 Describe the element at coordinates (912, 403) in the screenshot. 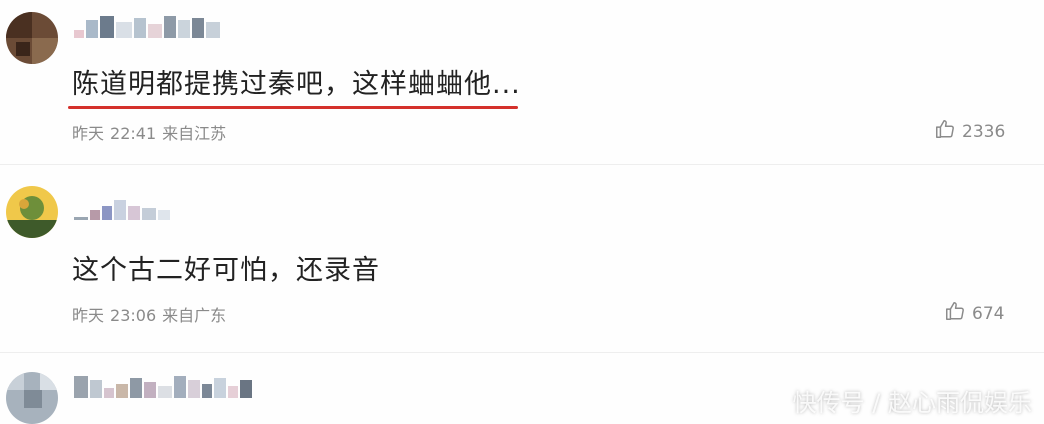

I see `watermark: 快传号 / 赵心雨侃娱乐` at that location.